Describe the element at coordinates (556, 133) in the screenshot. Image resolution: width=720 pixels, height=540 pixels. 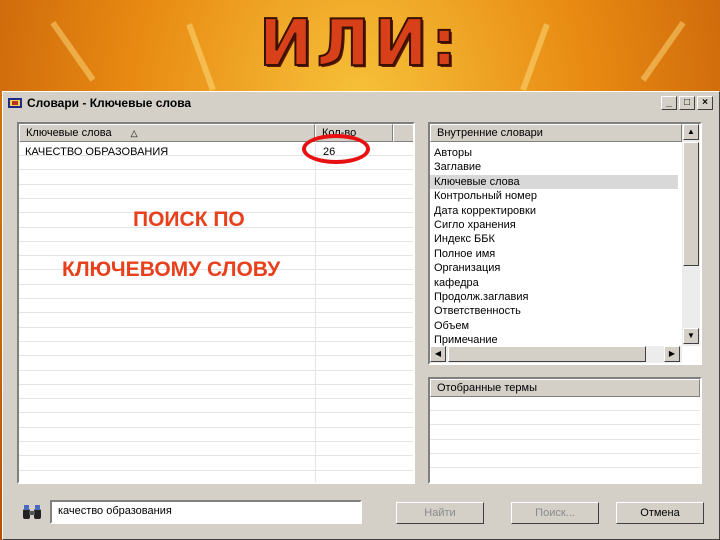
I see `dictionaries-header: Внутренние словари` at that location.